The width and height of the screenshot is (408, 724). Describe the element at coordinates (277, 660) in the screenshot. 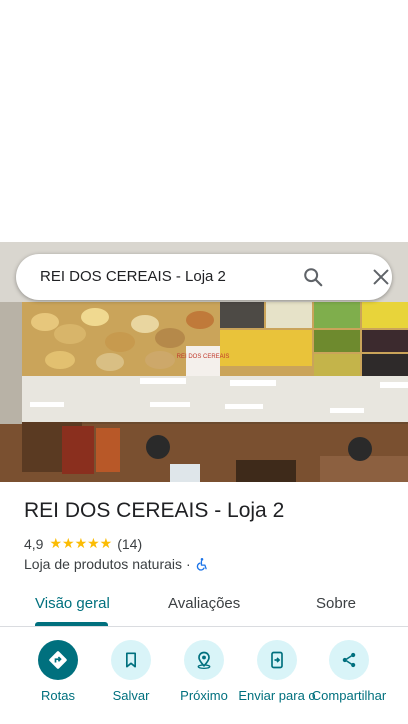

I see `send-to-phone-icon` at that location.